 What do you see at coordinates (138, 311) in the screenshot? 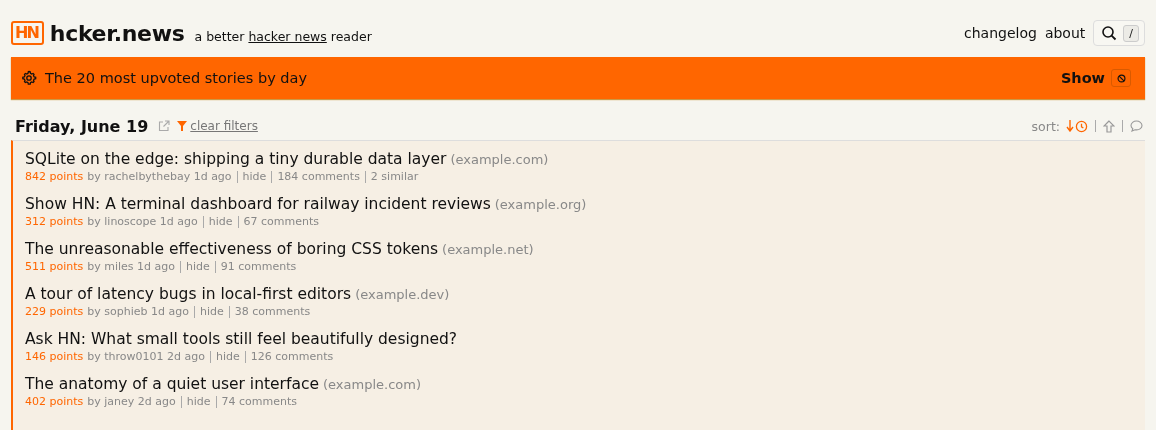
I see `story-byline: by sophieb 1d ago` at bounding box center [138, 311].